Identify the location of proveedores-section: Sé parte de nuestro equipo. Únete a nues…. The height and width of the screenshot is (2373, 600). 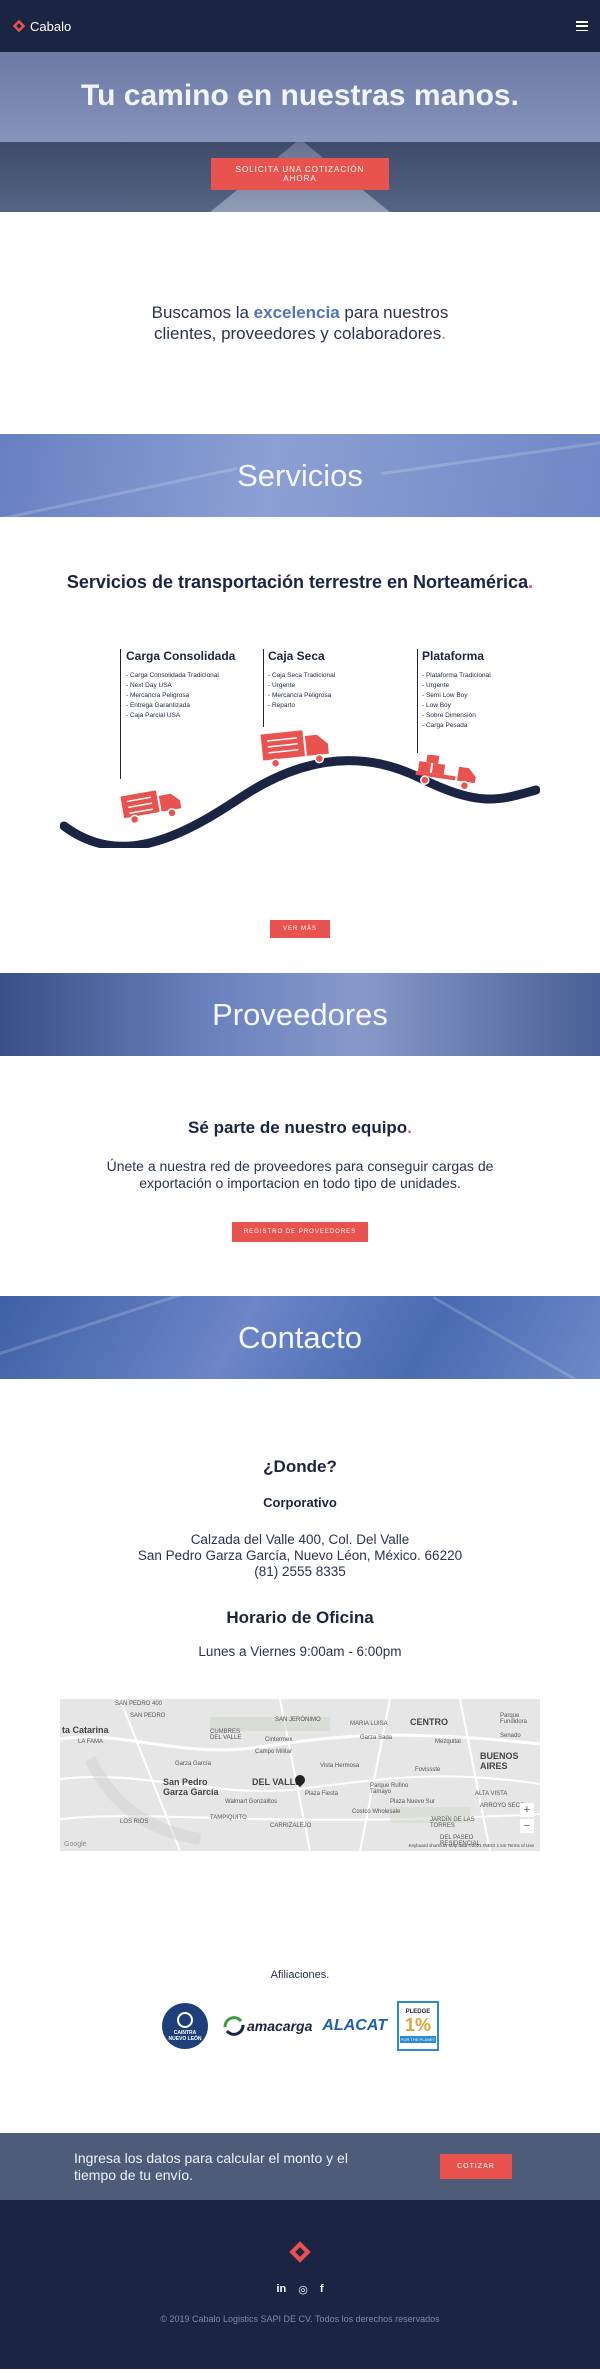
(300, 1176).